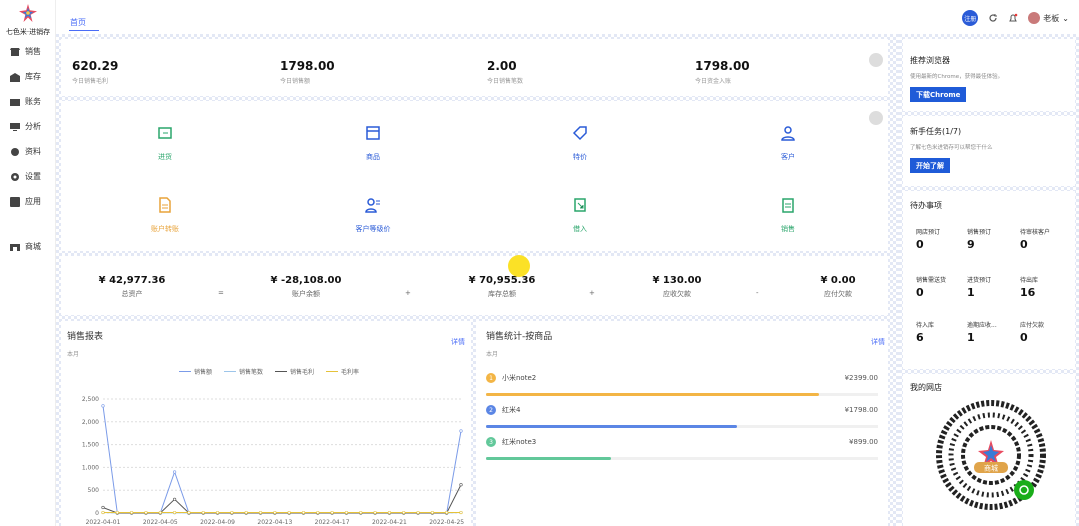 The height and width of the screenshot is (526, 1079). What do you see at coordinates (342, 371) in the screenshot?
I see `legend-item: 毛利率` at bounding box center [342, 371].